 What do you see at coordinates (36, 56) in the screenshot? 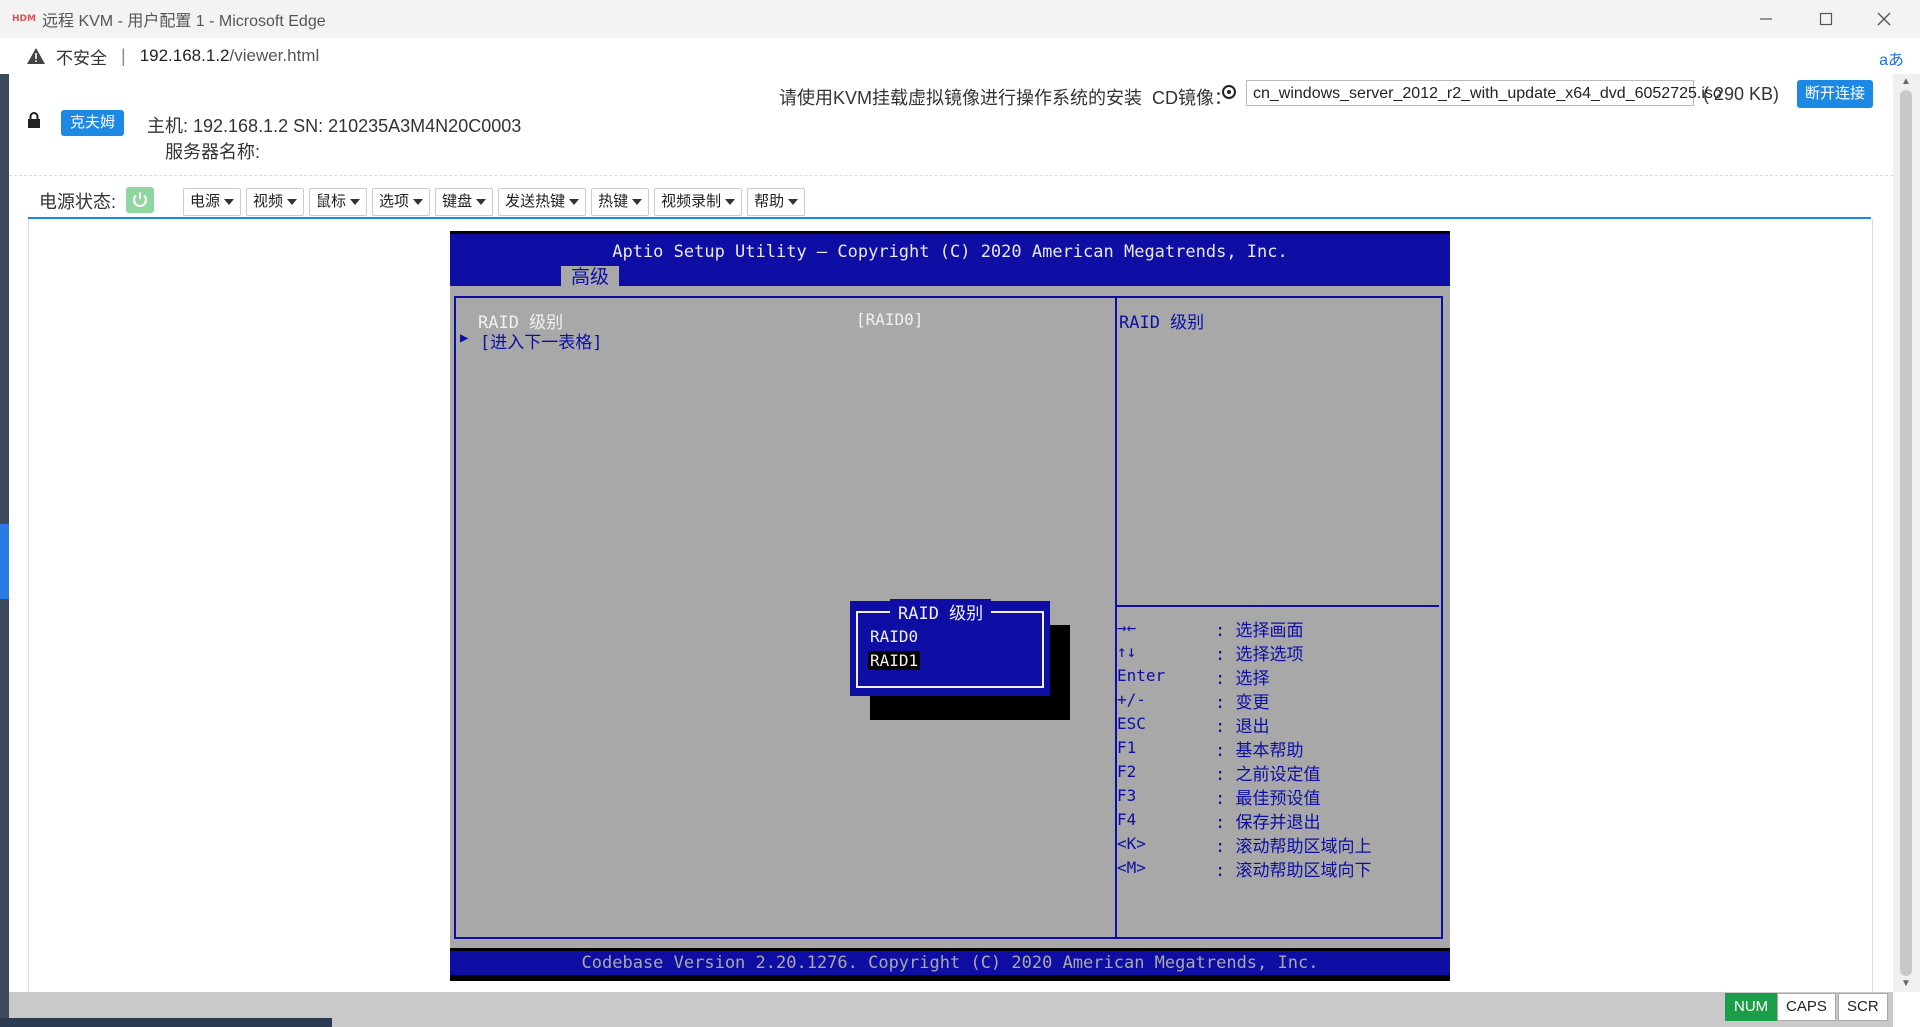
I see `warning-icon` at bounding box center [36, 56].